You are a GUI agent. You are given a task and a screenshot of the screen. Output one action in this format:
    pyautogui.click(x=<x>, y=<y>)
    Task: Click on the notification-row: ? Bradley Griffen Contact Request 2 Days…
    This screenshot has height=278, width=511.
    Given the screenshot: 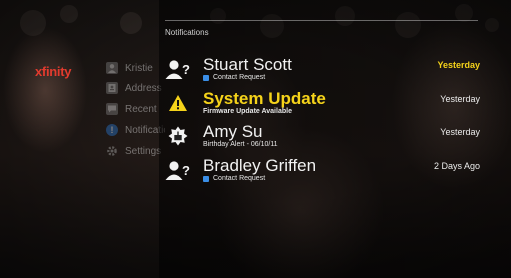 What is the action you would take?
    pyautogui.click(x=322, y=171)
    